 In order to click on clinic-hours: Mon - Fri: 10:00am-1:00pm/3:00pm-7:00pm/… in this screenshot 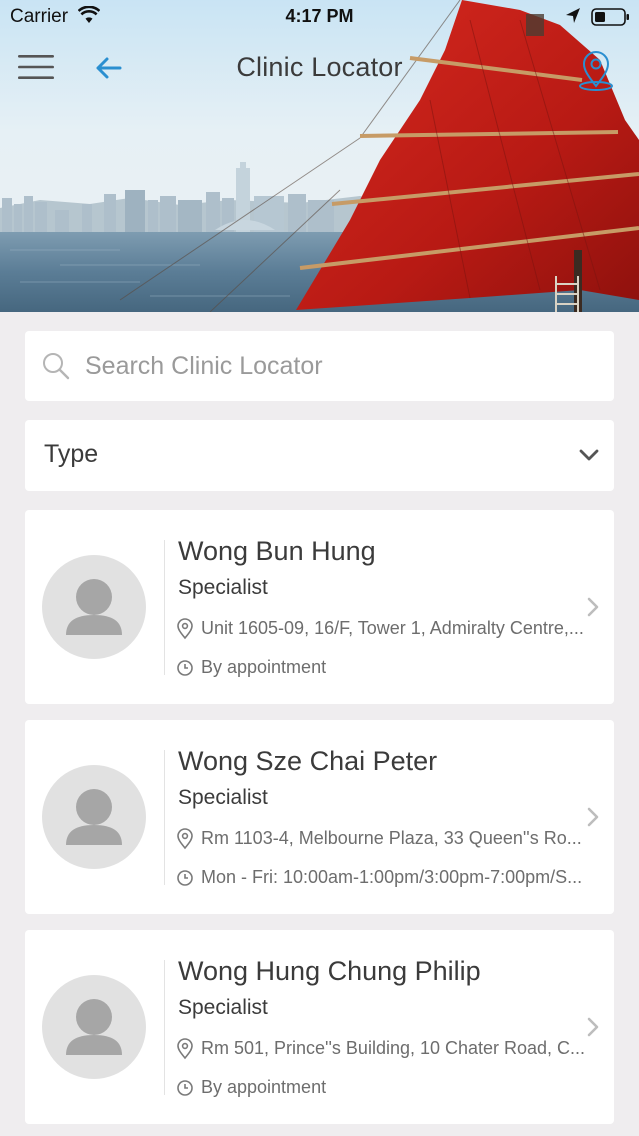, I will do `click(392, 877)`.